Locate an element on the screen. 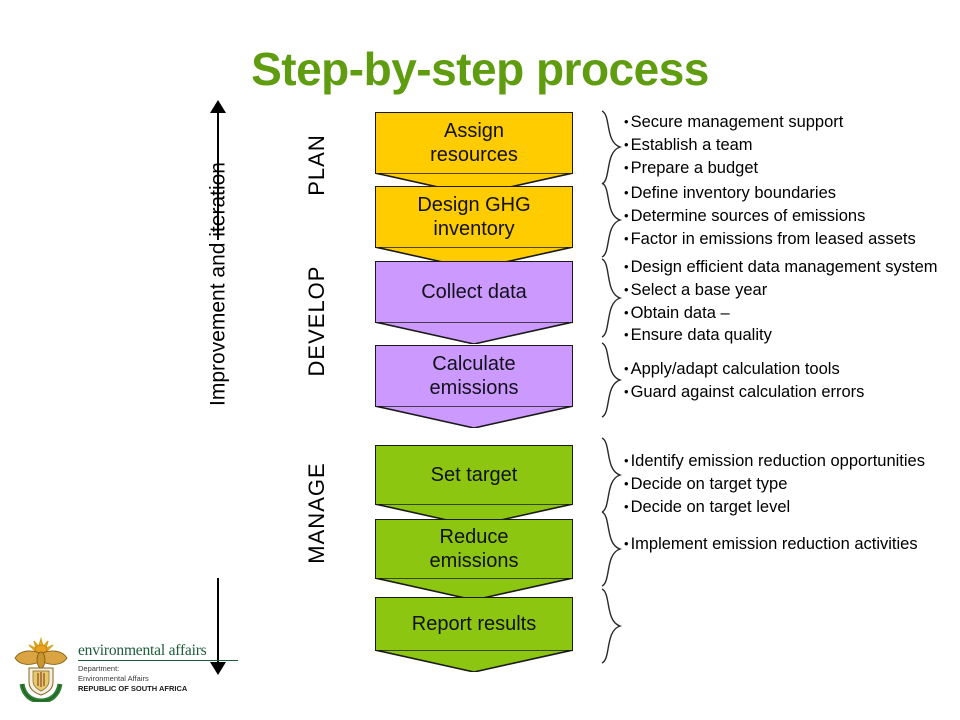 The width and height of the screenshot is (960, 720). south-africa-coat-of-arms-icon is located at coordinates (41, 670).